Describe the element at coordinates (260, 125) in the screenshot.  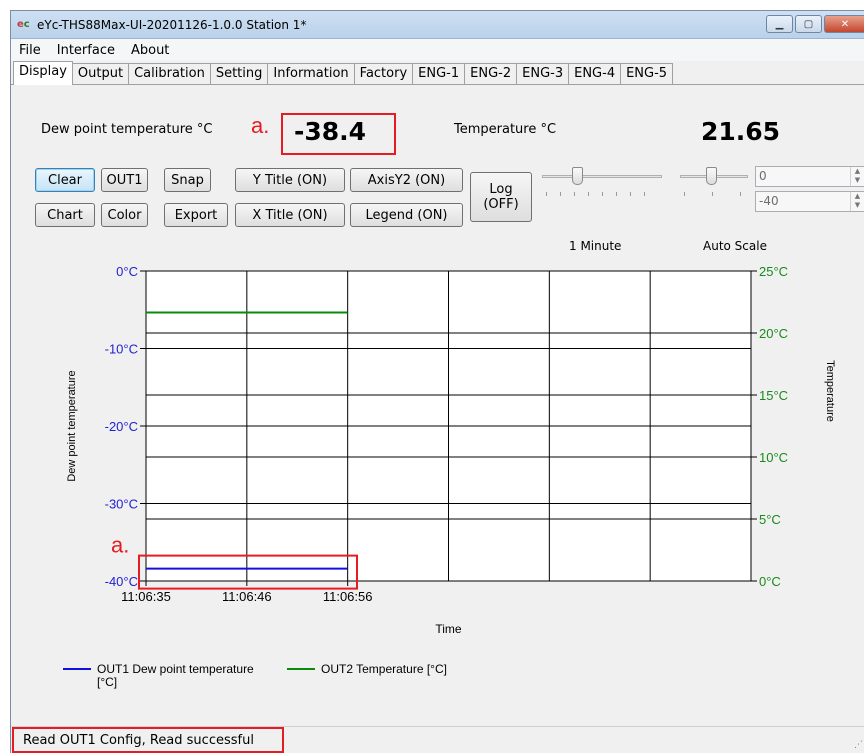
I see `annotation-a-value: a.` at that location.